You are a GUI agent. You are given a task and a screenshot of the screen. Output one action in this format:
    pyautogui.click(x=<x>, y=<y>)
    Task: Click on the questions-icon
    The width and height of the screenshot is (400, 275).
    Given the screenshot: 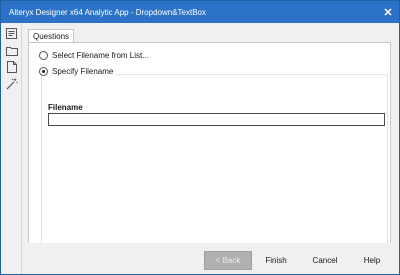 What is the action you would take?
    pyautogui.click(x=11, y=33)
    